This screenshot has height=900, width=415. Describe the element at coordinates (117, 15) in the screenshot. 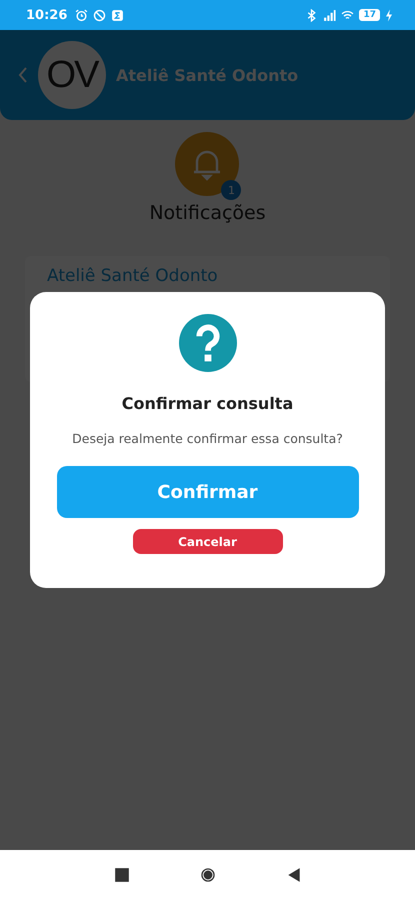

I see `app-icon` at that location.